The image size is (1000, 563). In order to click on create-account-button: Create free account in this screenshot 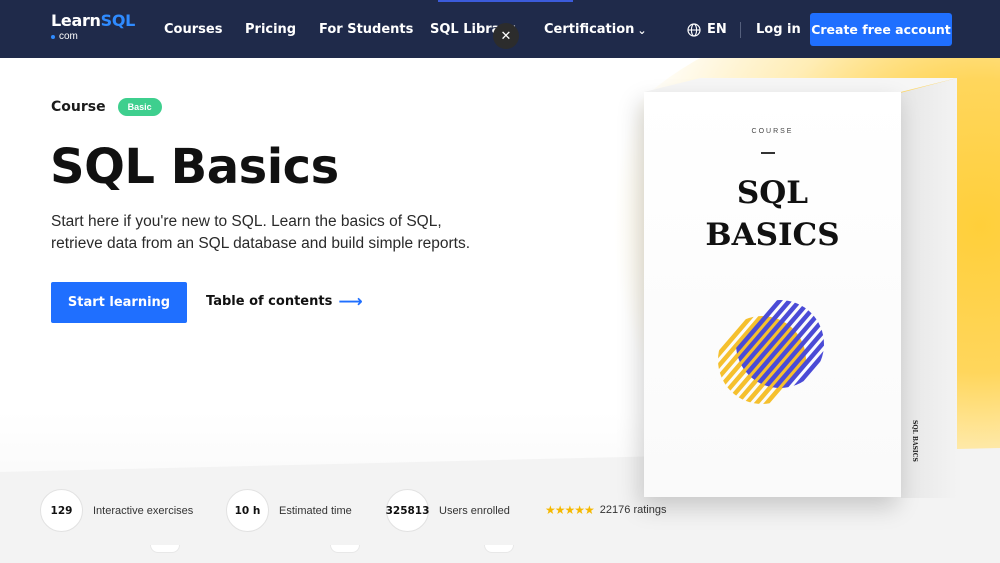, I will do `click(881, 29)`.